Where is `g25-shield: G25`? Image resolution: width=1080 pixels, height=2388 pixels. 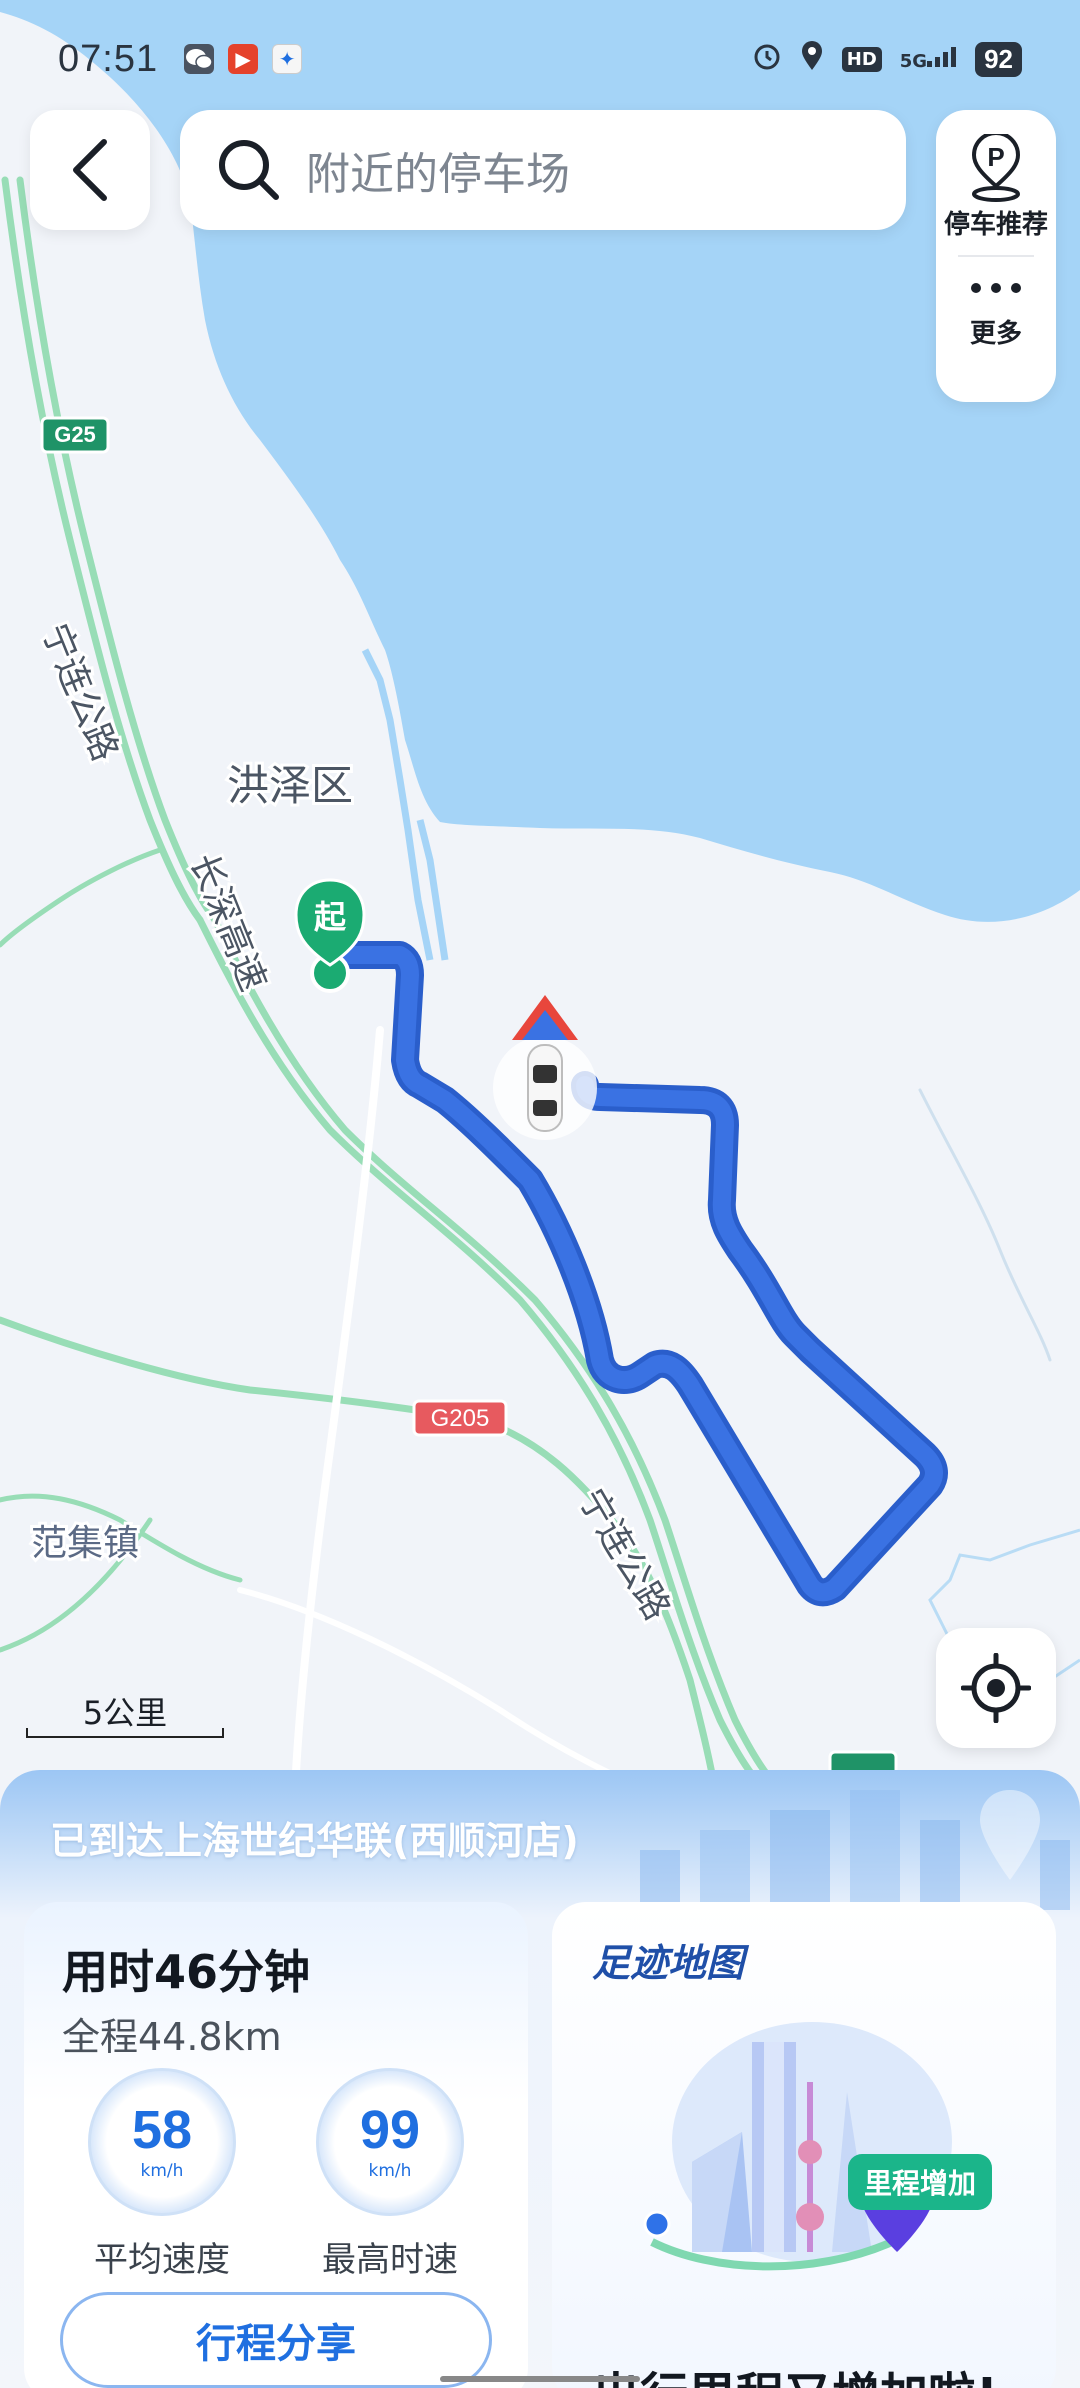 g25-shield: G25 is located at coordinates (75, 435).